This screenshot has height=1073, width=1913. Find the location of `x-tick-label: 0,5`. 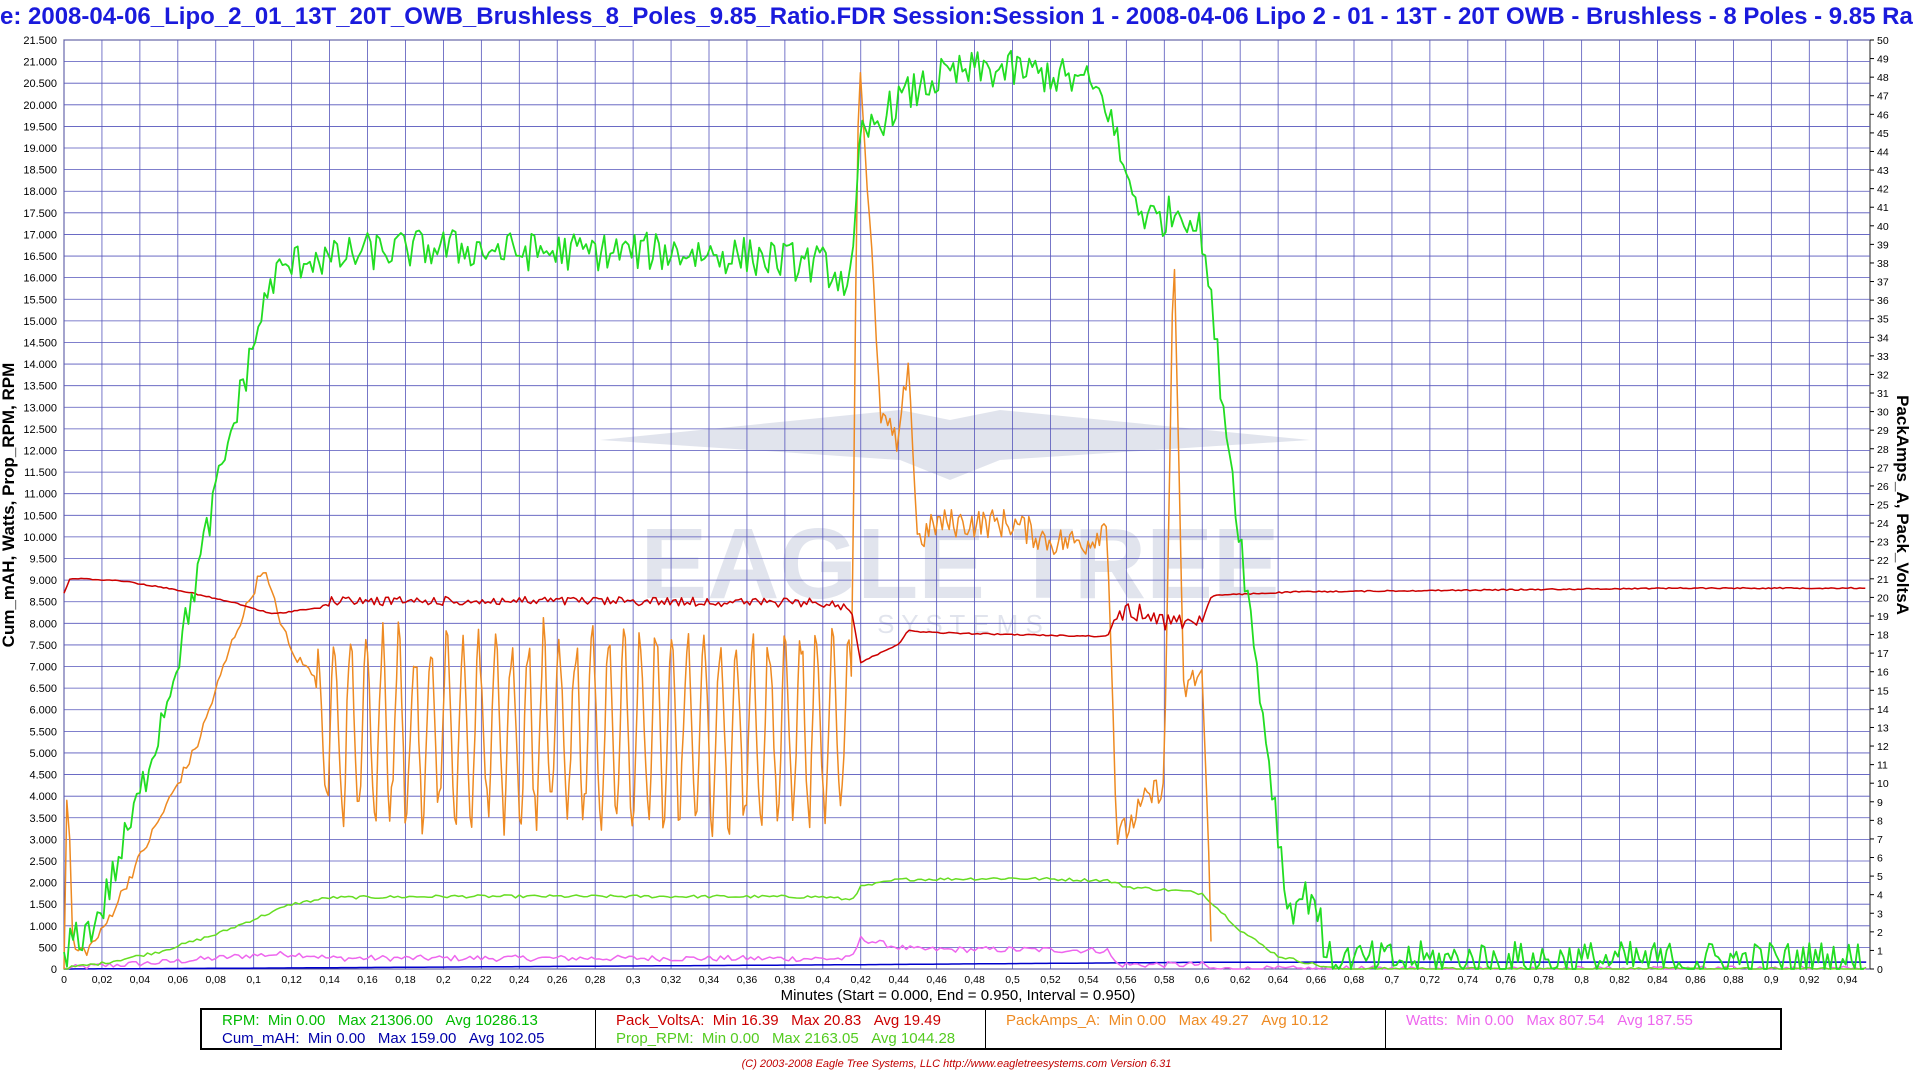

x-tick-label: 0,5 is located at coordinates (1012, 980).